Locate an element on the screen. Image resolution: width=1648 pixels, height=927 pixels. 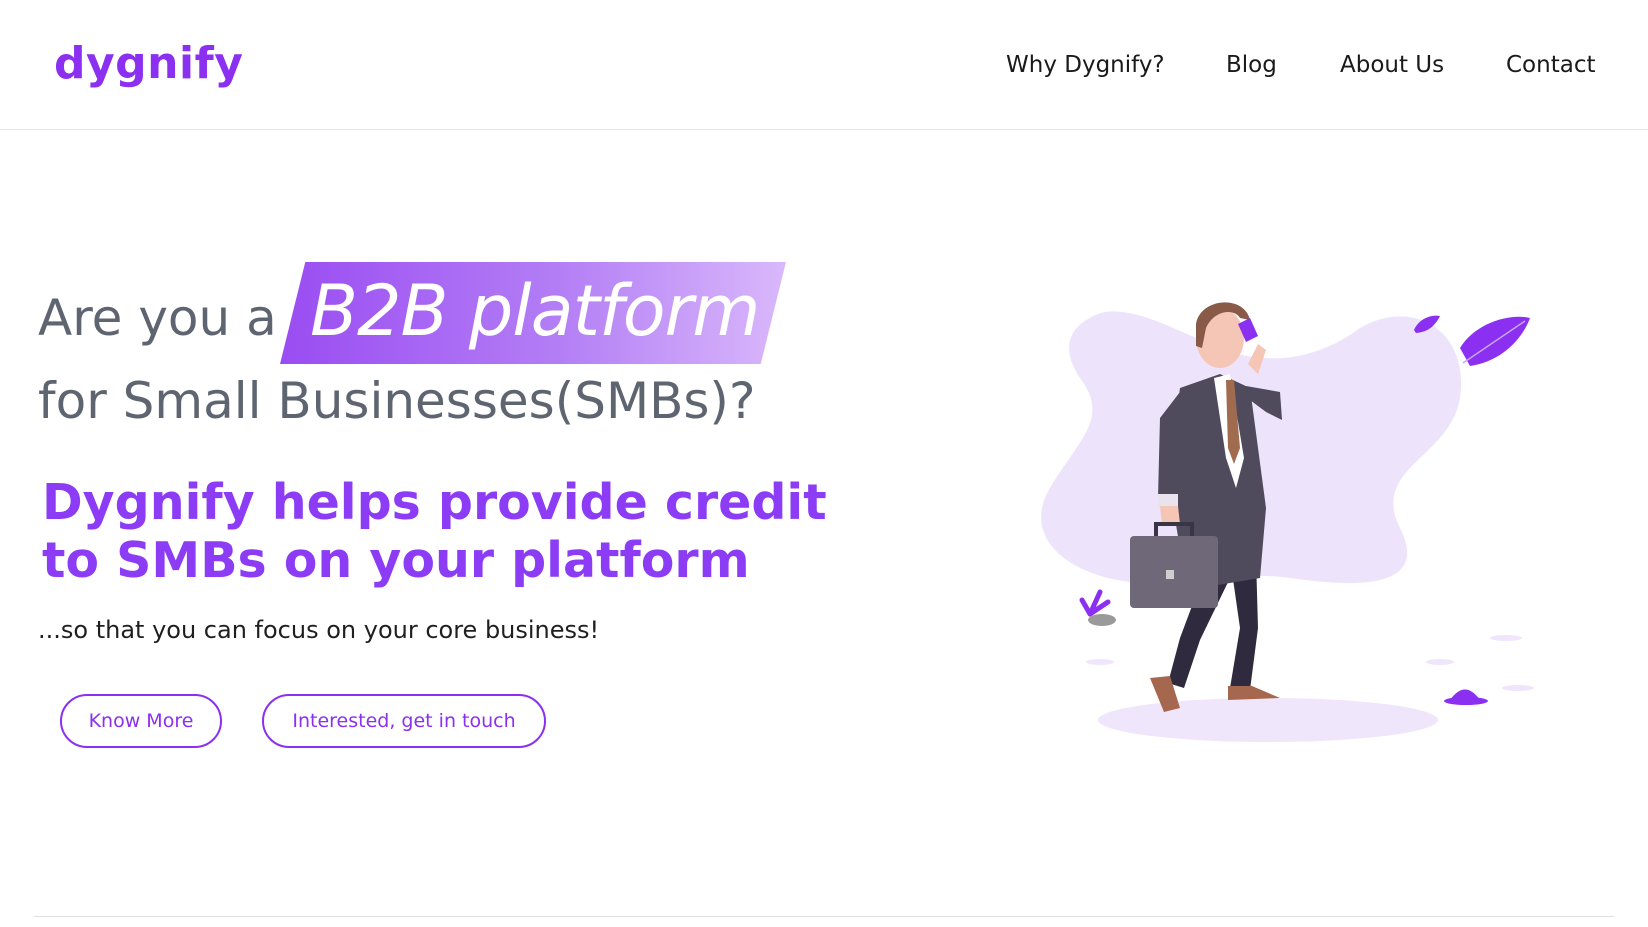
nav-about-us: About Us is located at coordinates (1392, 65).